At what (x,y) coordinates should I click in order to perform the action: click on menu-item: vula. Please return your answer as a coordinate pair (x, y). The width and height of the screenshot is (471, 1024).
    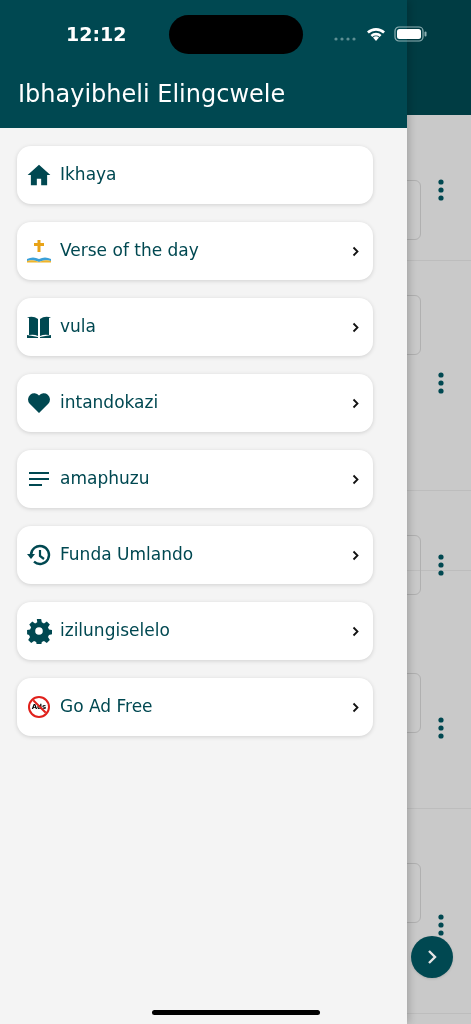
    Looking at the image, I should click on (195, 327).